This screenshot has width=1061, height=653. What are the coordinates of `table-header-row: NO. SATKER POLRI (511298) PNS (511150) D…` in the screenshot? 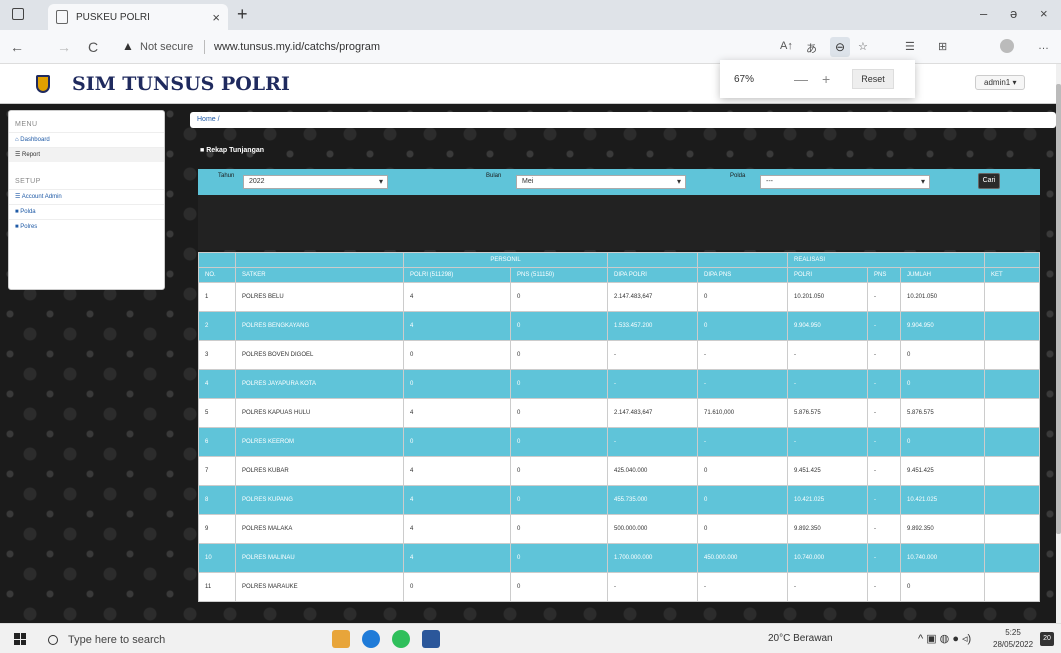 It's located at (619, 275).